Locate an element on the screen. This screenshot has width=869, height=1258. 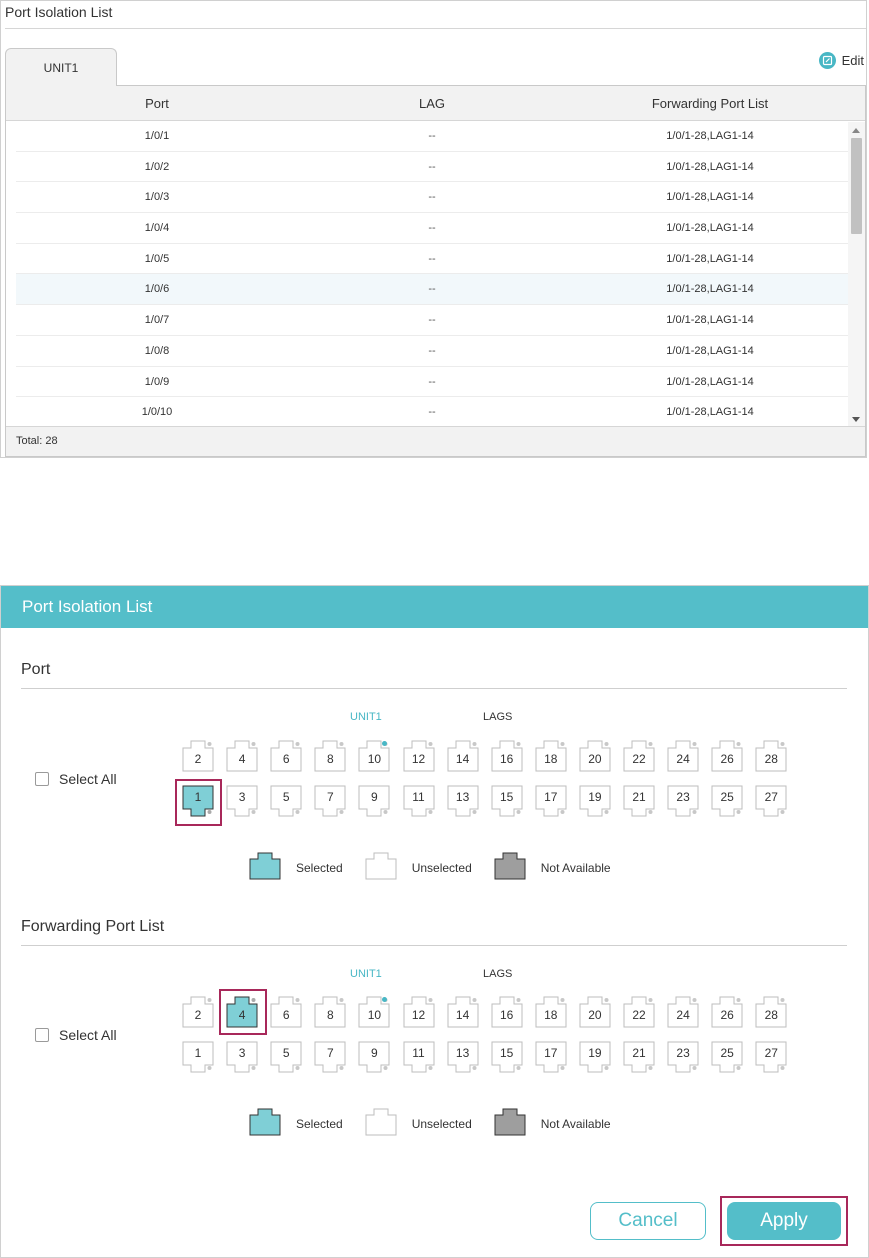
column-header-lag: LAG is located at coordinates (432, 103).